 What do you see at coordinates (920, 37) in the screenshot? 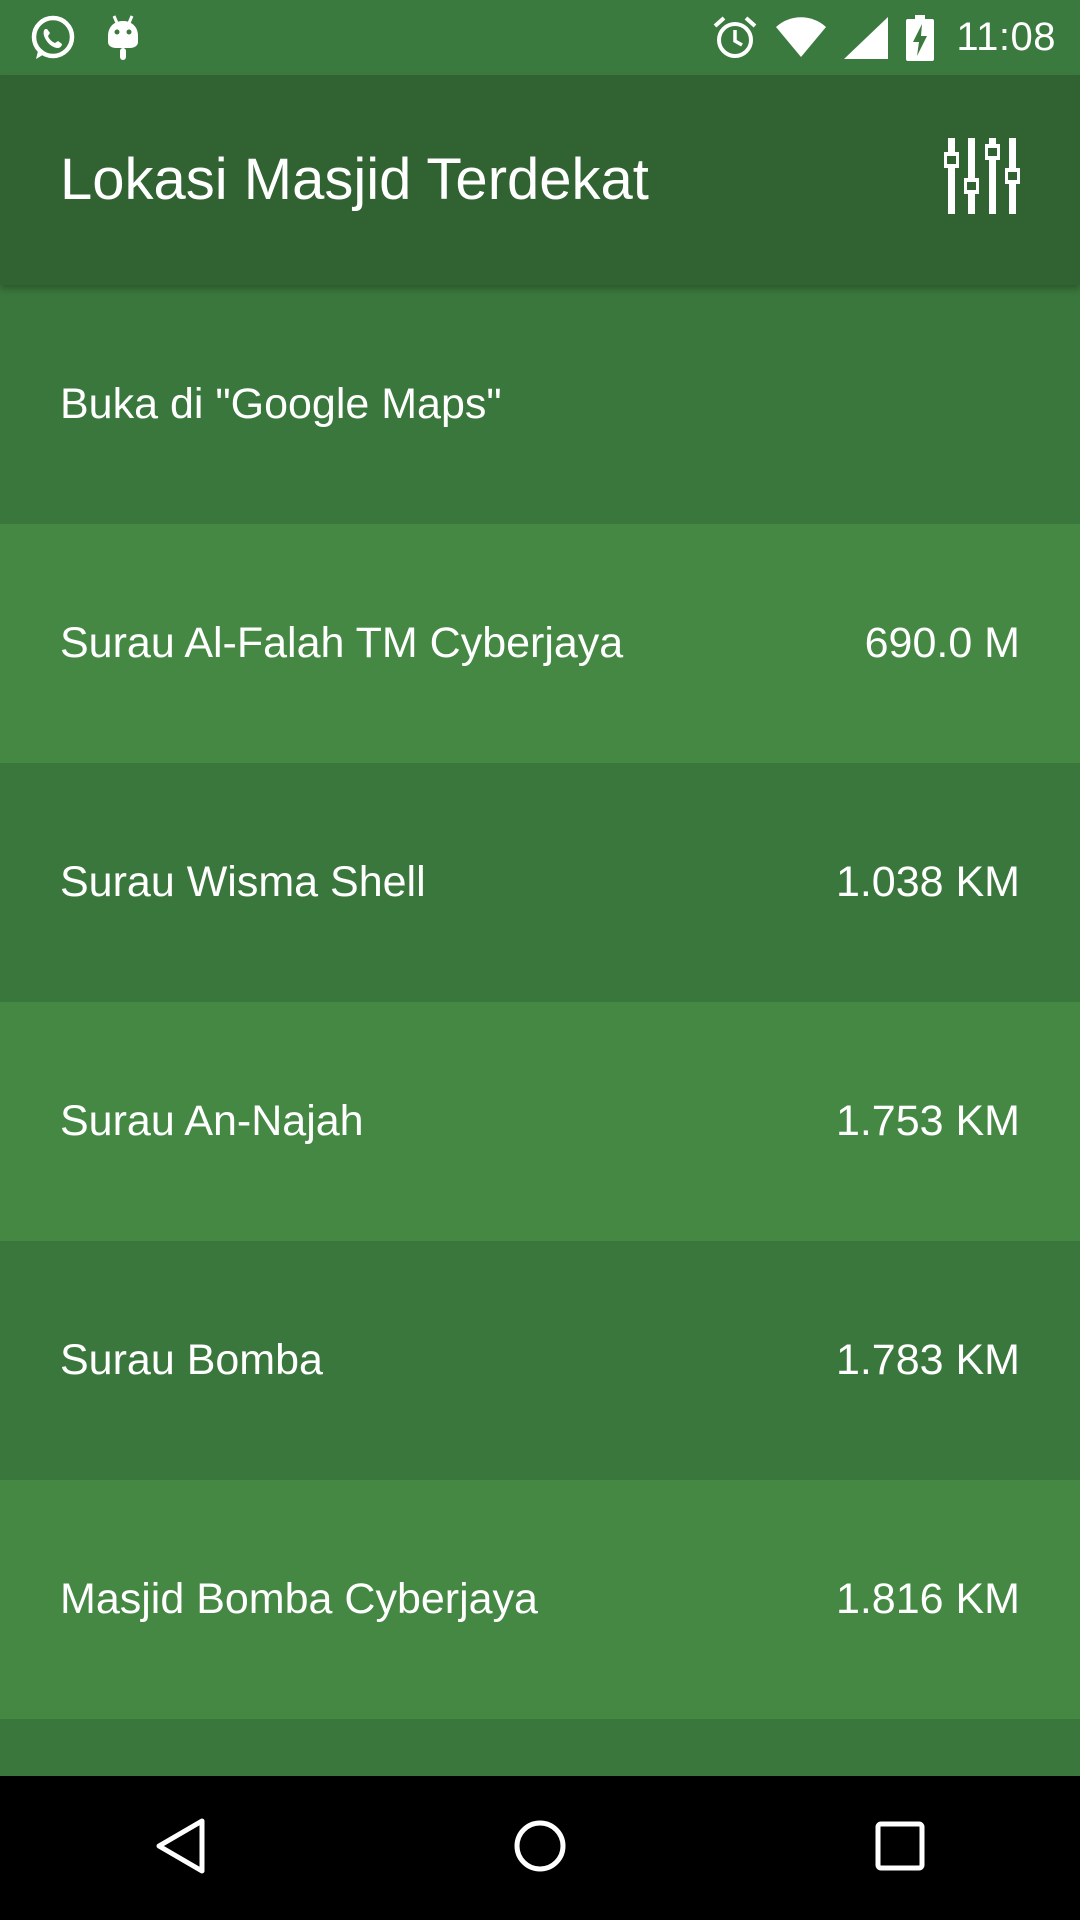
I see `battery-charging-icon` at bounding box center [920, 37].